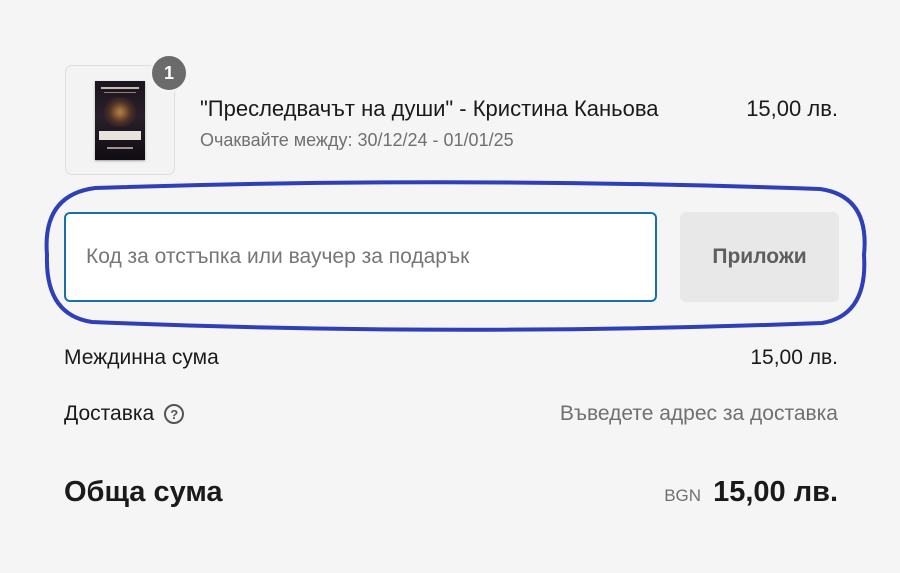 This screenshot has width=900, height=573. What do you see at coordinates (360, 257) in the screenshot?
I see `discount-code-input` at bounding box center [360, 257].